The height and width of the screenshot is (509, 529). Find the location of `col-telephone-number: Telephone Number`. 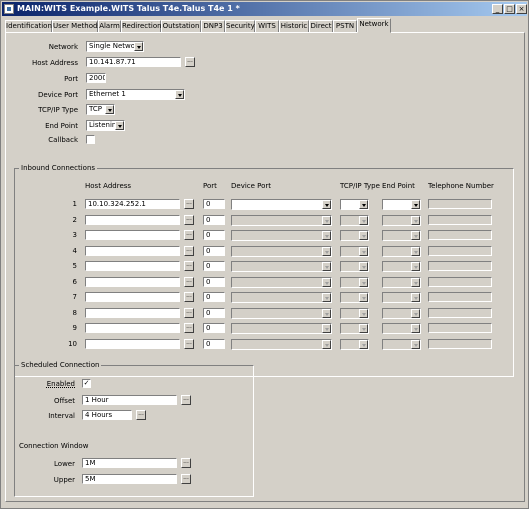

col-telephone-number: Telephone Number is located at coordinates (461, 186).